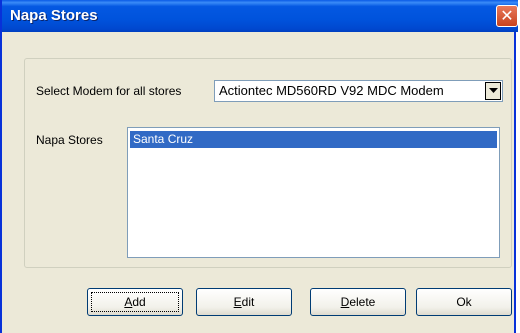 This screenshot has width=520, height=333. What do you see at coordinates (345, 302) in the screenshot?
I see `delete-button-mnemonic: D` at bounding box center [345, 302].